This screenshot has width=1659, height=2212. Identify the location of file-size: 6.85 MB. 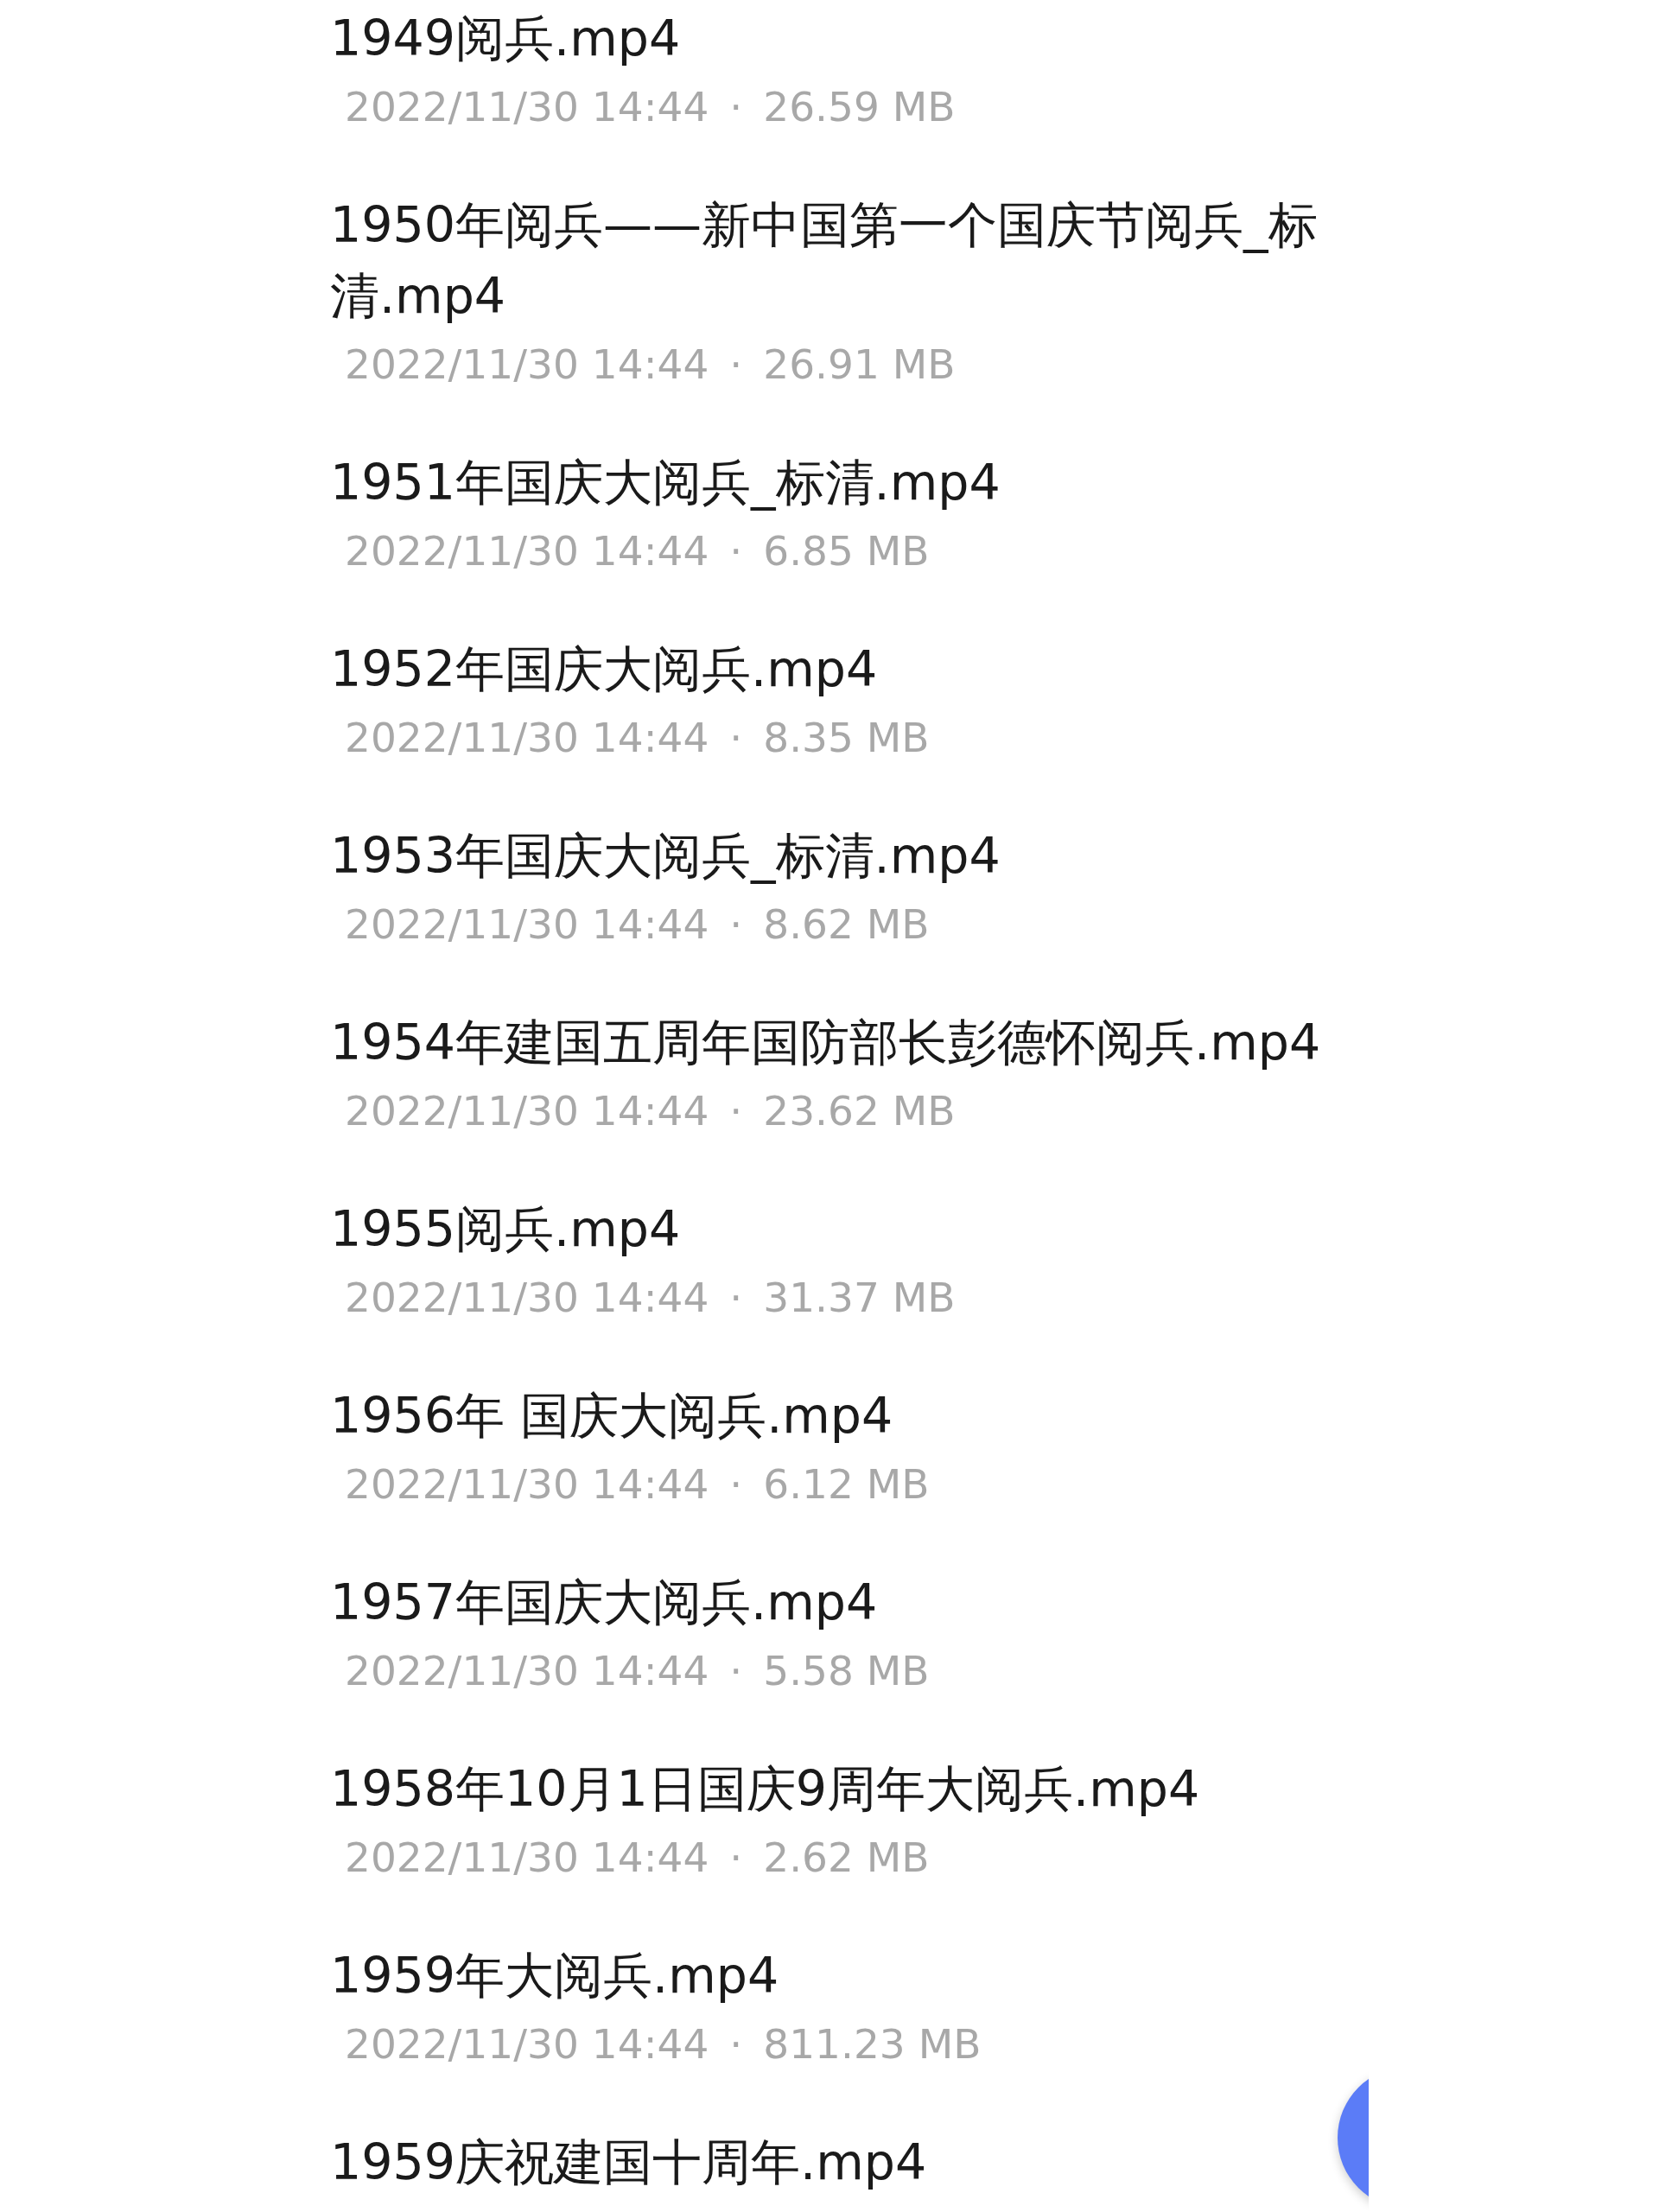
(846, 551).